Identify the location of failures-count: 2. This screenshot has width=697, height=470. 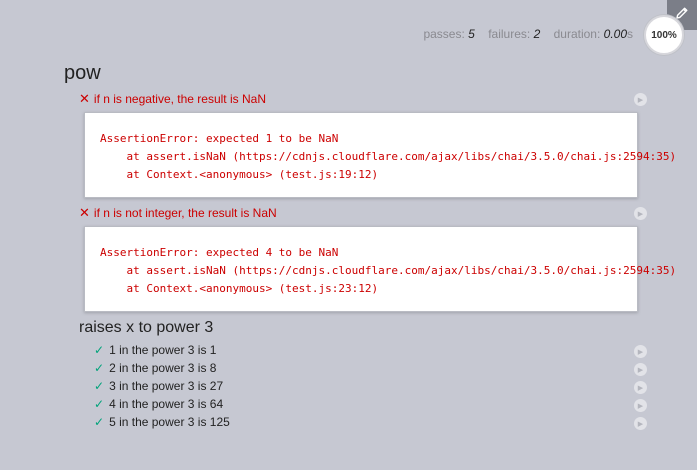
(537, 34).